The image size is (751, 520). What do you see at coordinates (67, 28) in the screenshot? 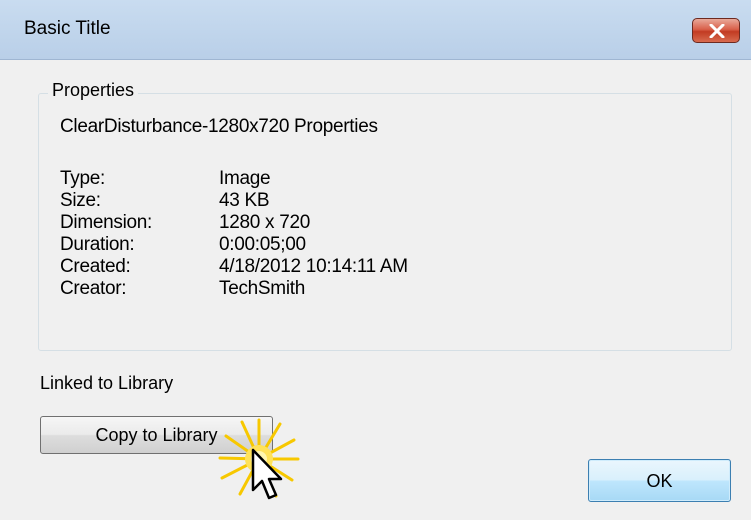
I see `window-title: Basic Title` at bounding box center [67, 28].